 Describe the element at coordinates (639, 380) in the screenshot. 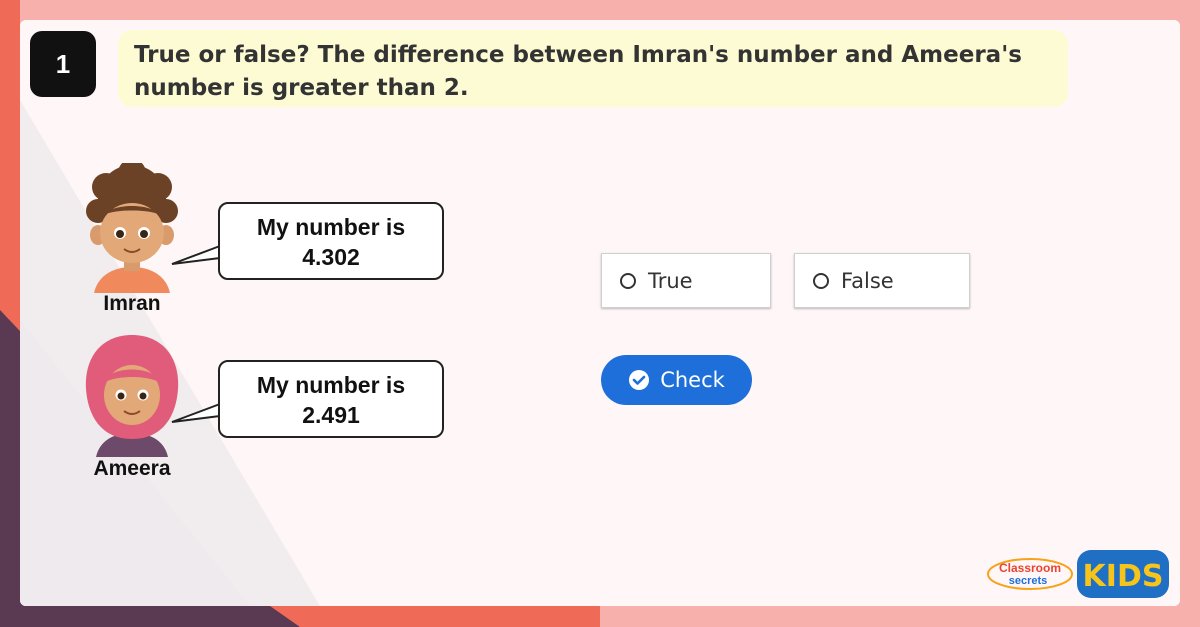

I see `check-circle-icon` at that location.